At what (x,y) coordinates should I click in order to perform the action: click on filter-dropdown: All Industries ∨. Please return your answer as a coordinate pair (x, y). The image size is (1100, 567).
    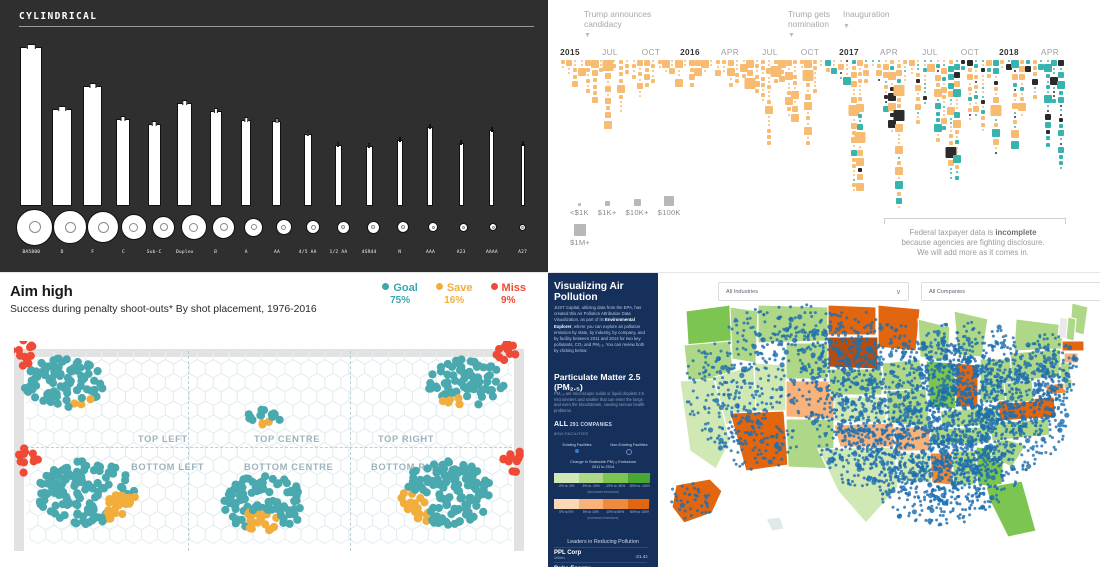
    Looking at the image, I should click on (813, 291).